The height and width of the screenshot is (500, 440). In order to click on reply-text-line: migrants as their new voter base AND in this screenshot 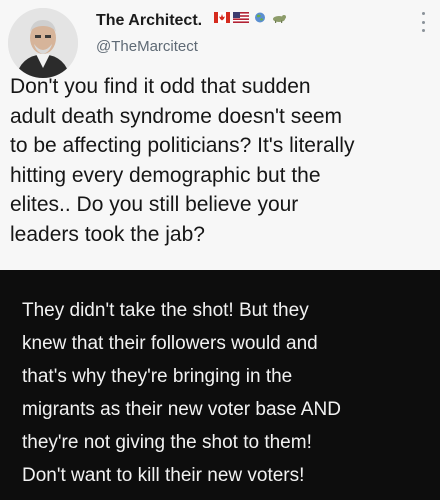, I will do `click(181, 409)`.